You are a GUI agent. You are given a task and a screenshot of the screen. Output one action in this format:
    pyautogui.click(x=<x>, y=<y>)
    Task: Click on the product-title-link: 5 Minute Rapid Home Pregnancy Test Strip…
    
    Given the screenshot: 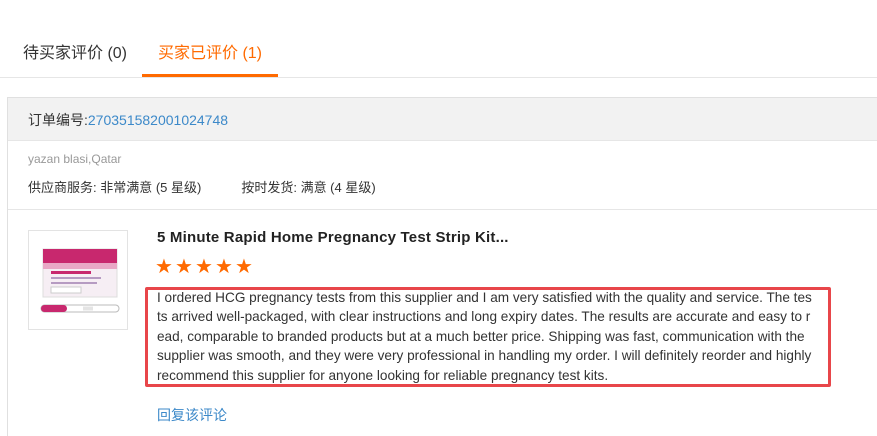 What is the action you would take?
    pyautogui.click(x=333, y=237)
    